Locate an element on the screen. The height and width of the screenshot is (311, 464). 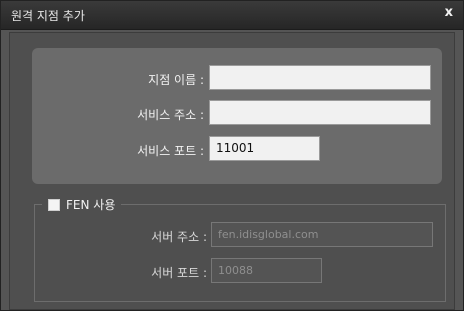
checkbox-icon is located at coordinates (54, 204).